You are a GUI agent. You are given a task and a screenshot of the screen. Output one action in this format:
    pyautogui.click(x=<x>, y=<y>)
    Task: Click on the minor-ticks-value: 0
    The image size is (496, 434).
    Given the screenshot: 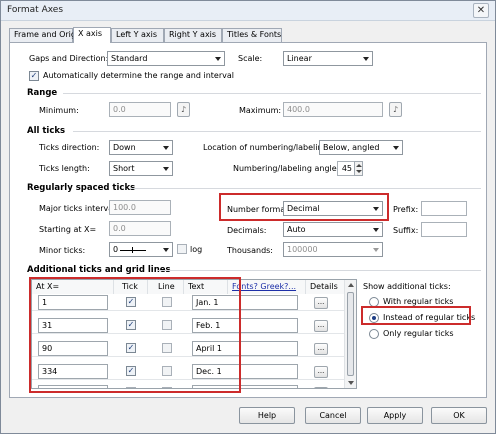 What is the action you would take?
    pyautogui.click(x=116, y=249)
    